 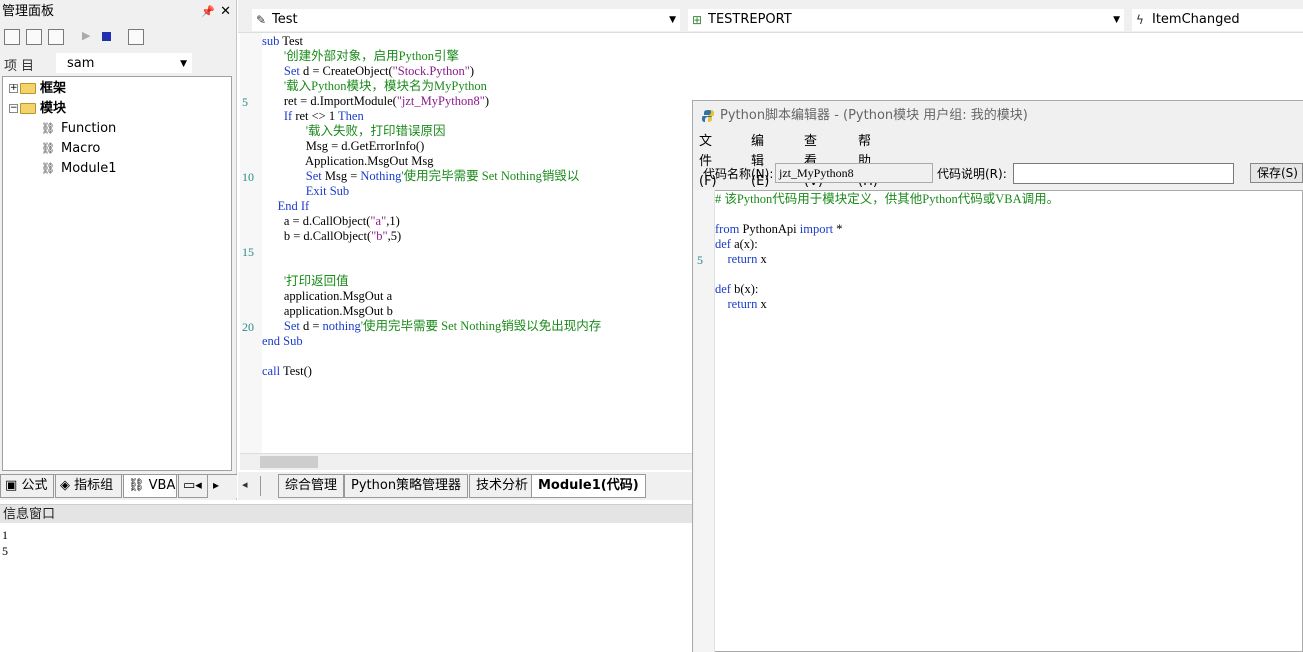 What do you see at coordinates (5, 535) in the screenshot?
I see `info-line: 1` at bounding box center [5, 535].